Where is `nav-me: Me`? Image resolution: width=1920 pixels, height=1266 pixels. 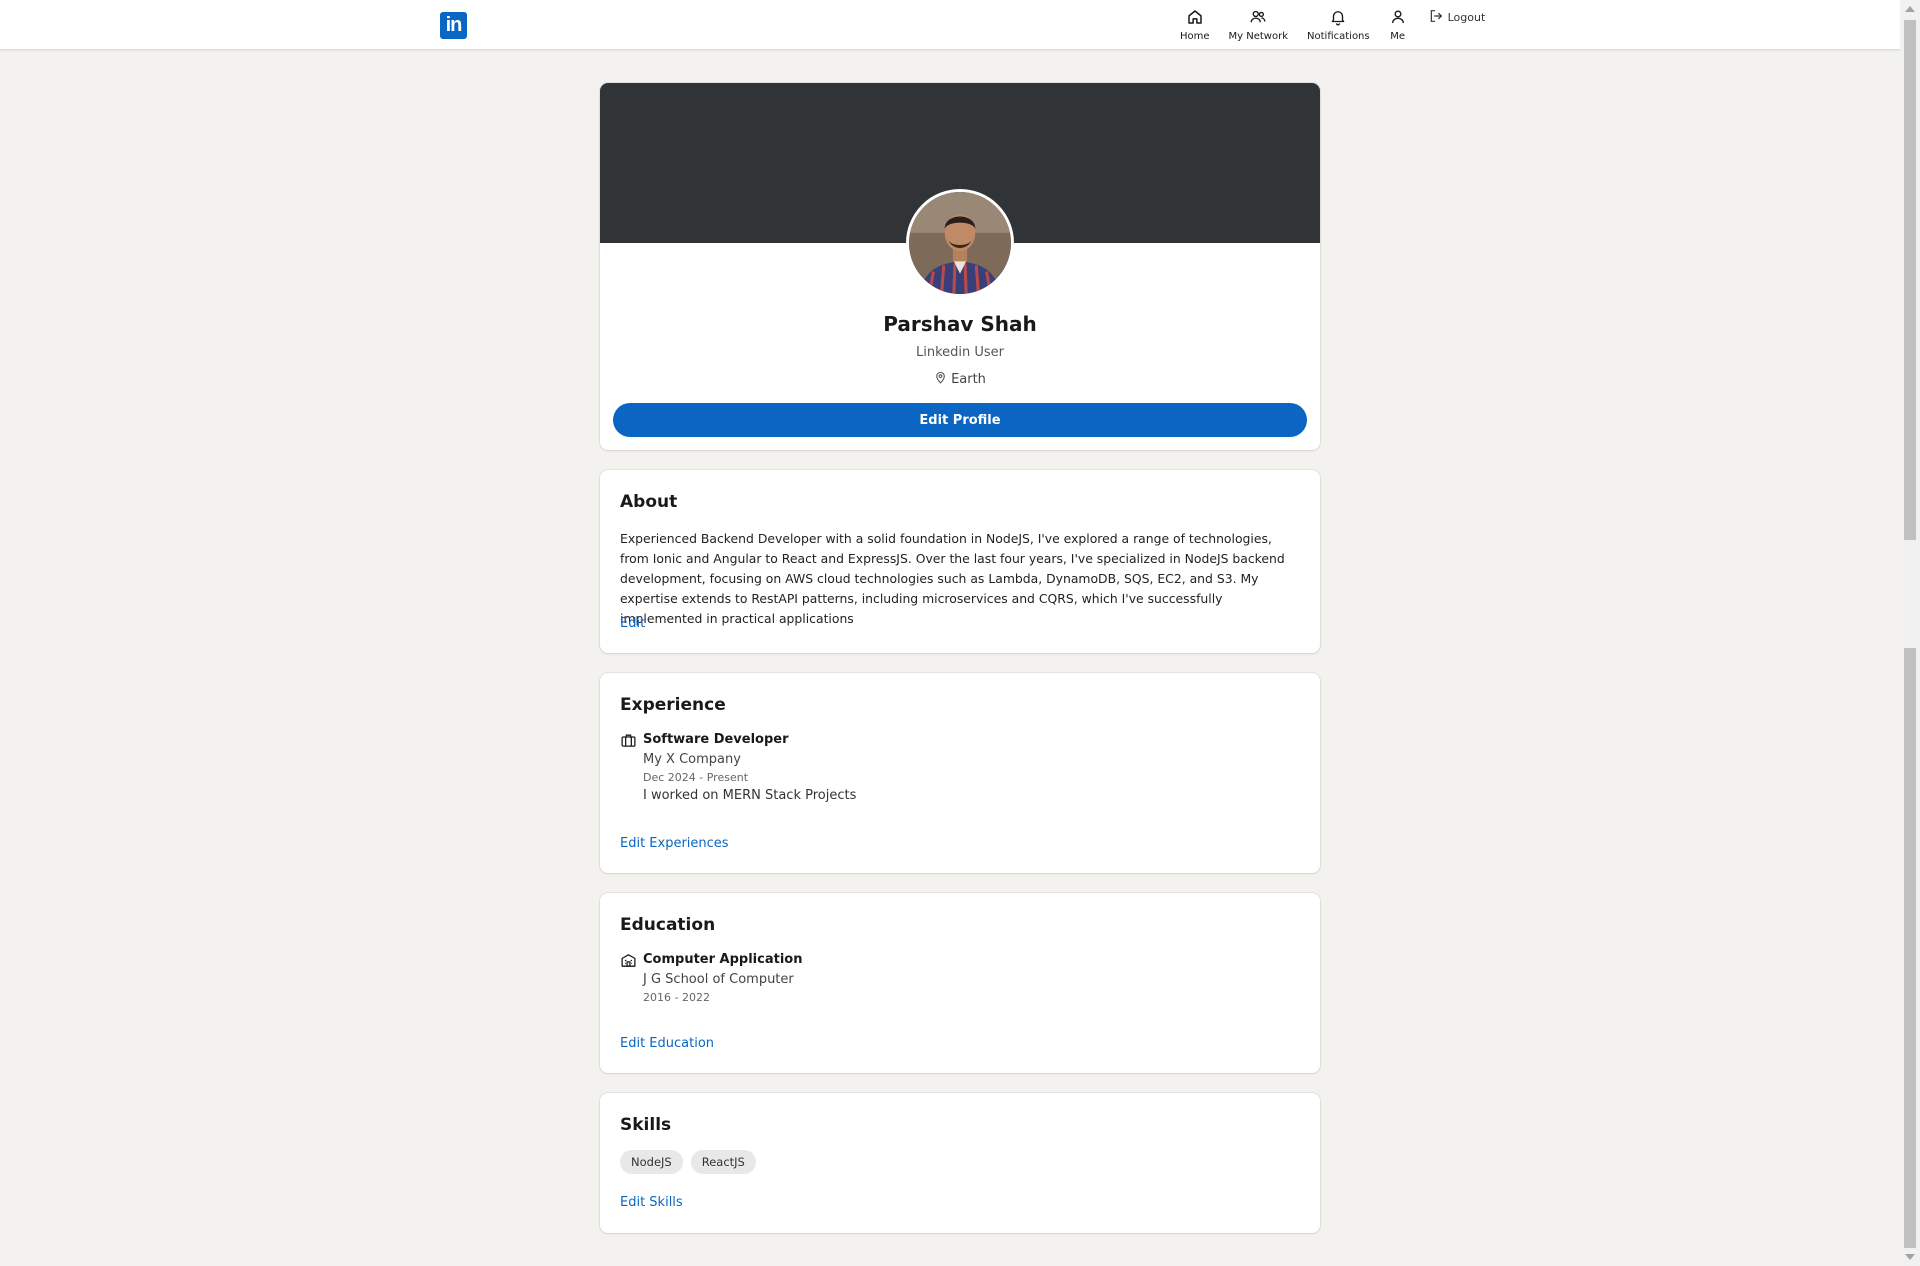 nav-me: Me is located at coordinates (1398, 25).